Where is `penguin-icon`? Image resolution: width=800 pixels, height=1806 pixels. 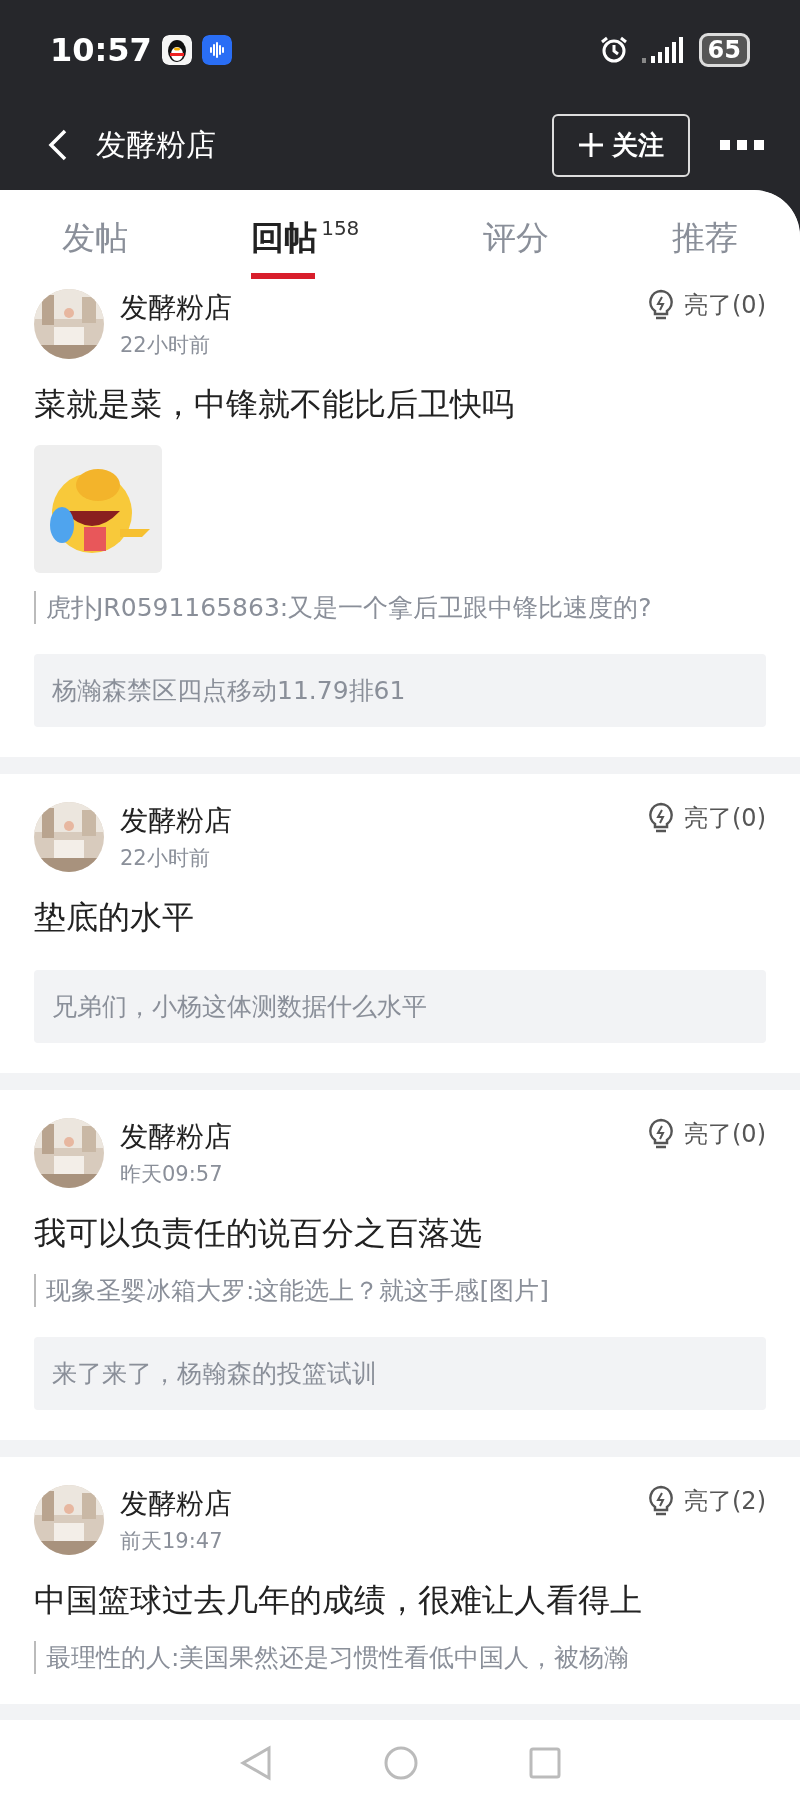
penguin-icon is located at coordinates (176, 50).